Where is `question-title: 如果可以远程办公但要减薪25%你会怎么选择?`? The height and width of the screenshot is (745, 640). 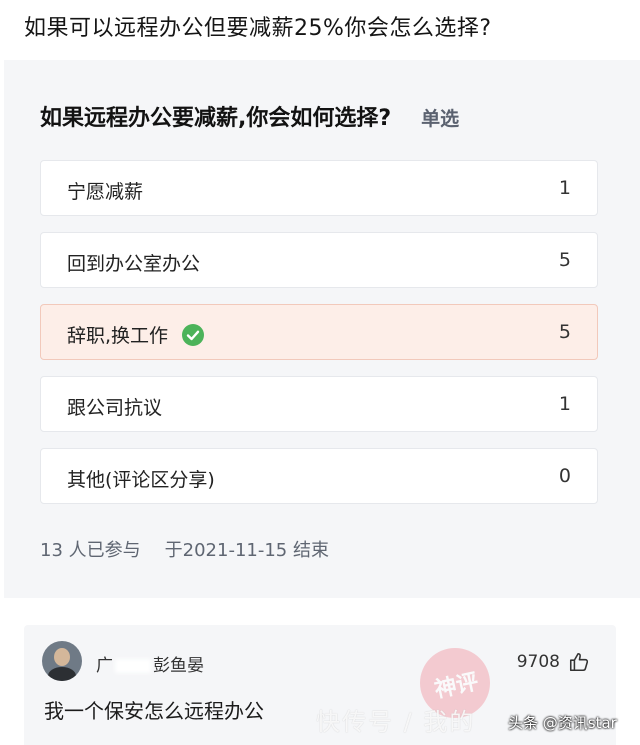
question-title: 如果可以远程办公但要减薪25%你会怎么选择? is located at coordinates (258, 28).